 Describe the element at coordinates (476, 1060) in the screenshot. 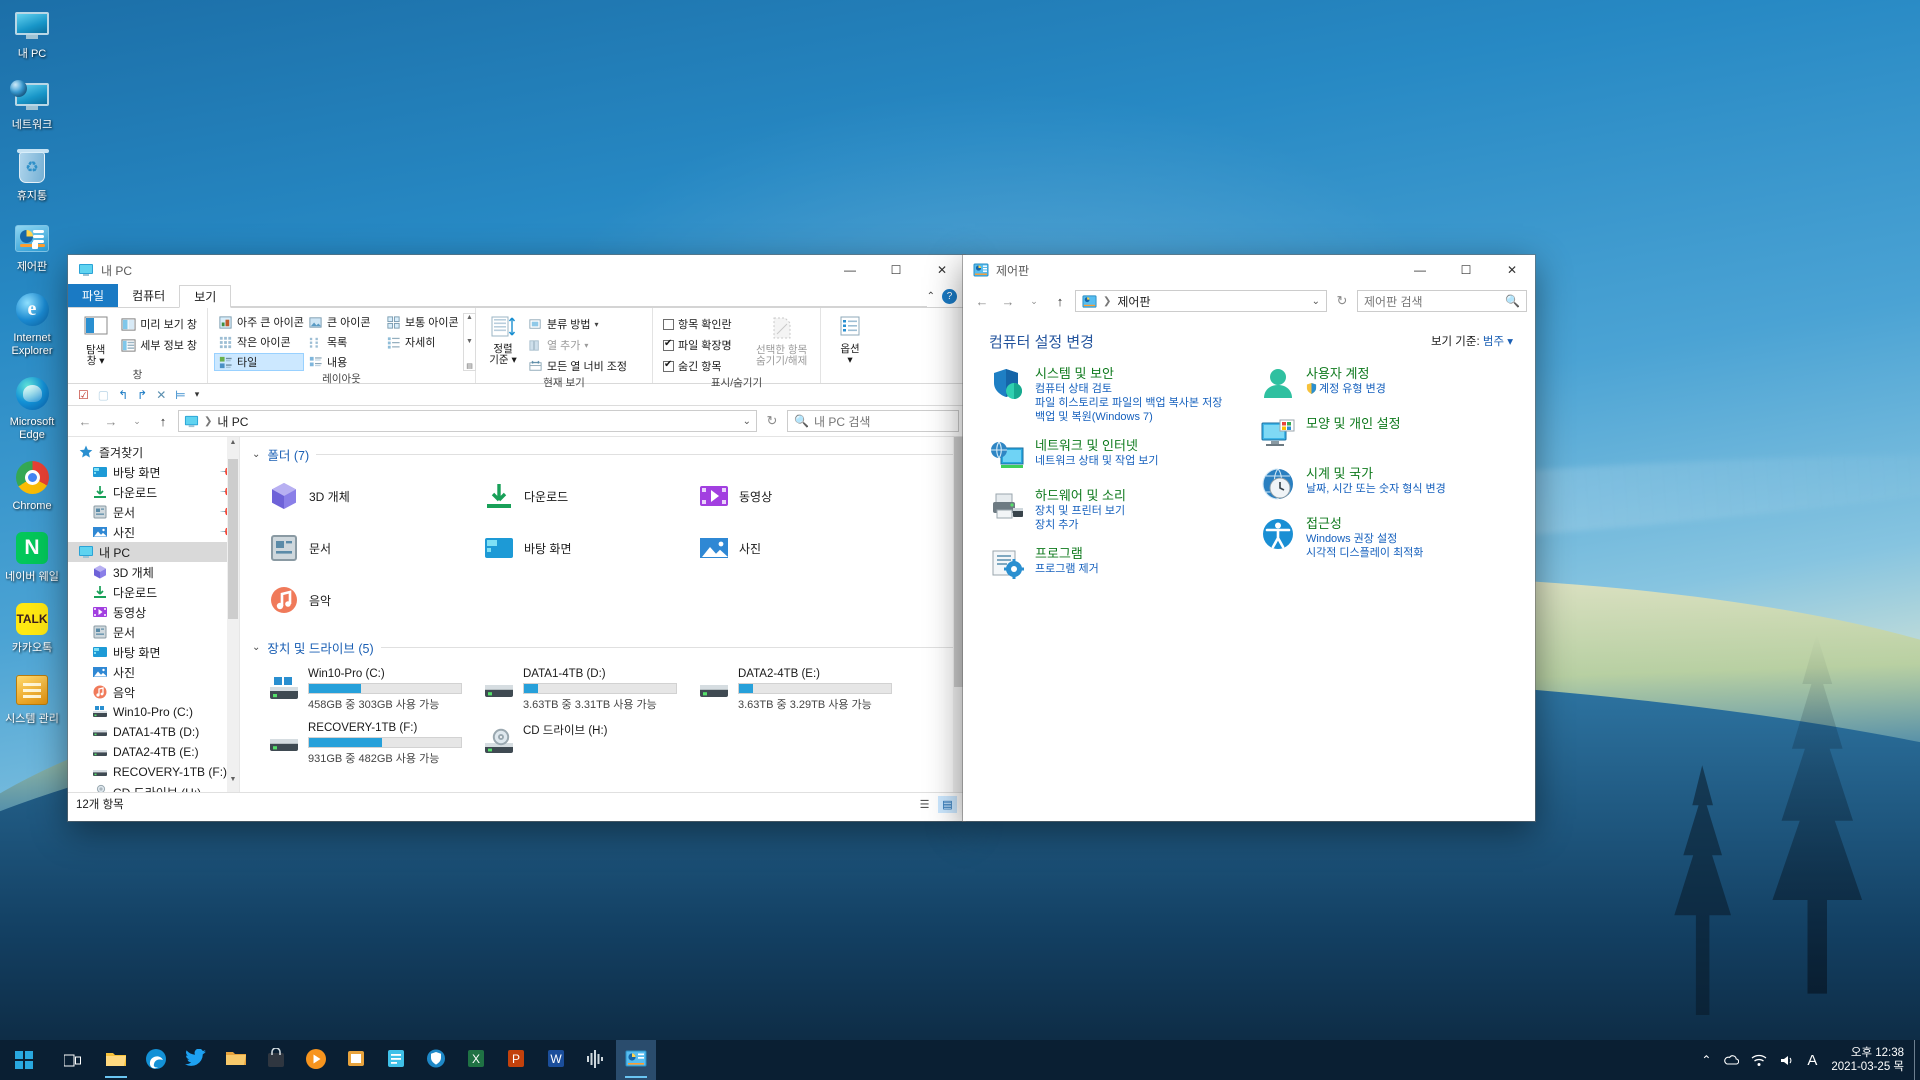

I see `taskbar-app-excel: X` at that location.